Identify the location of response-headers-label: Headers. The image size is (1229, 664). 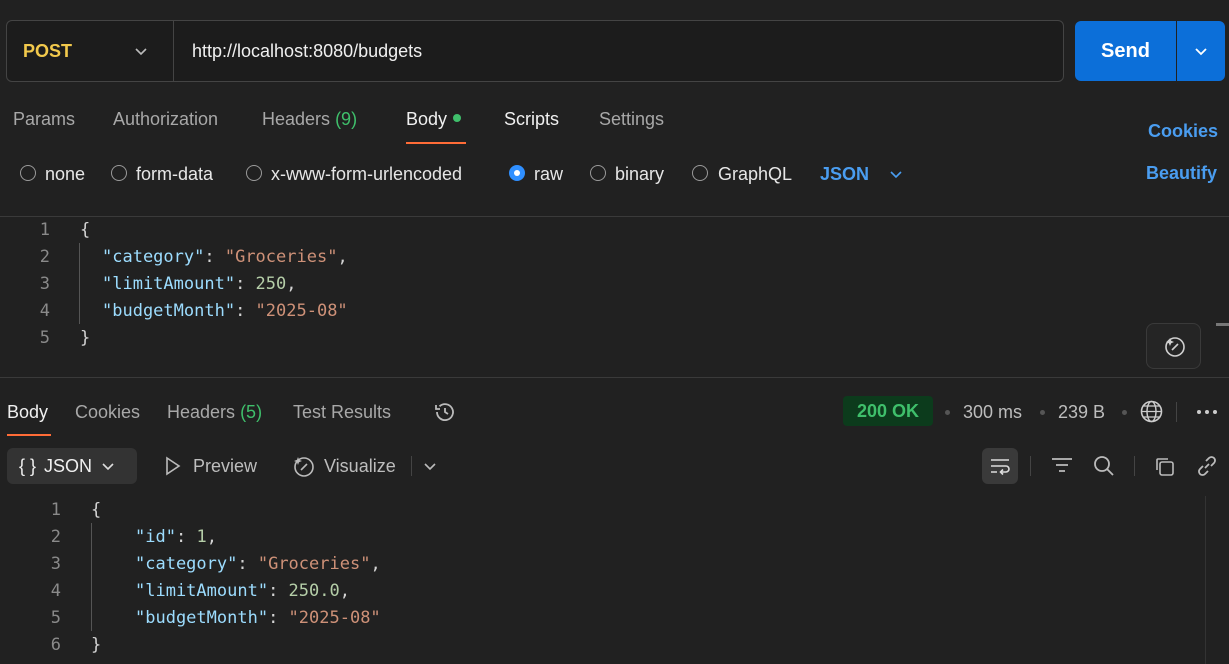
(201, 412).